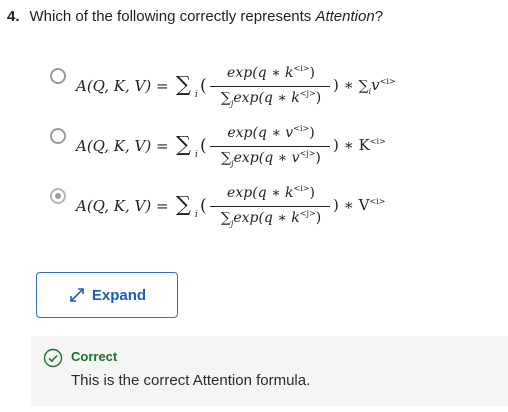 This screenshot has height=412, width=508. I want to click on feedback-message: This is the correct Attention formula., so click(191, 380).